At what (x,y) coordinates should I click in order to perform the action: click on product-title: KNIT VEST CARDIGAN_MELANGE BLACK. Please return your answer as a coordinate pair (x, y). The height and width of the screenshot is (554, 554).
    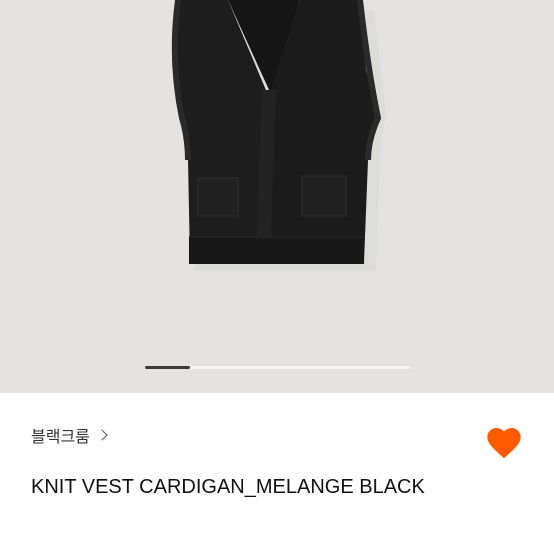
    Looking at the image, I should click on (228, 487).